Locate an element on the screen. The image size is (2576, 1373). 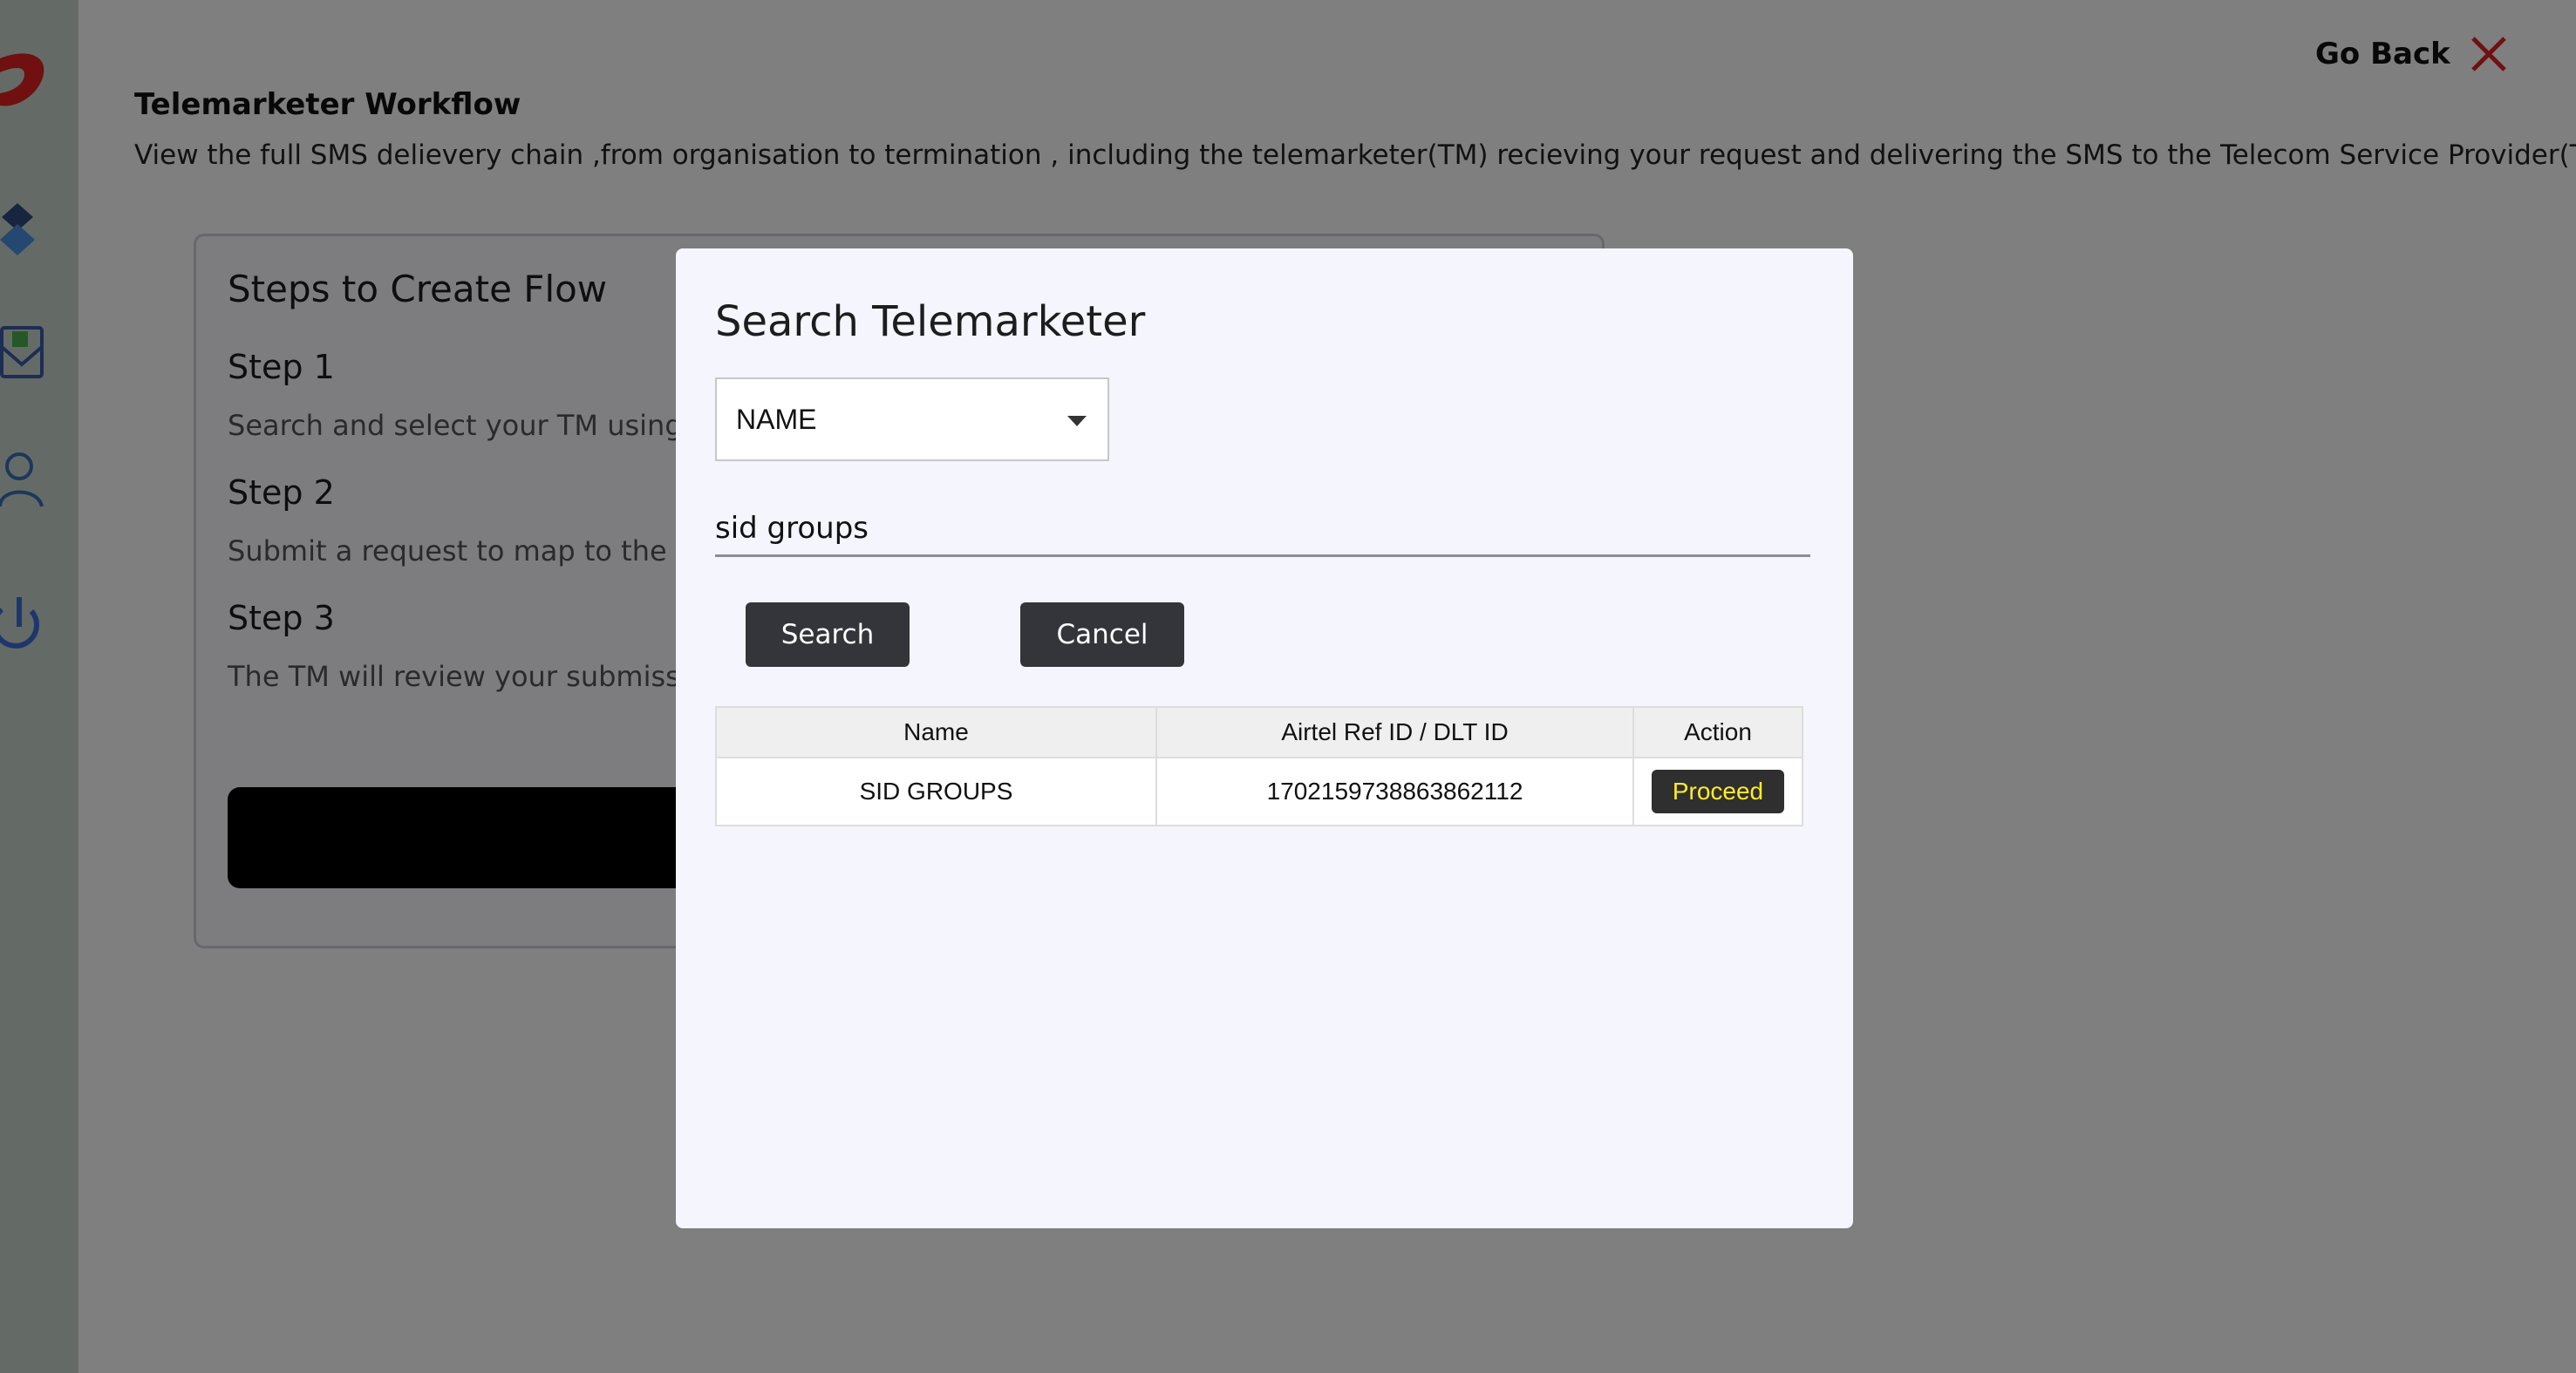
search-type-select: NAME is located at coordinates (912, 419).